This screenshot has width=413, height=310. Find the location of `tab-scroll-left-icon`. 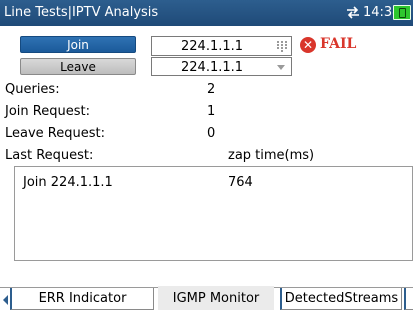

tab-scroll-left-icon is located at coordinates (5, 299).